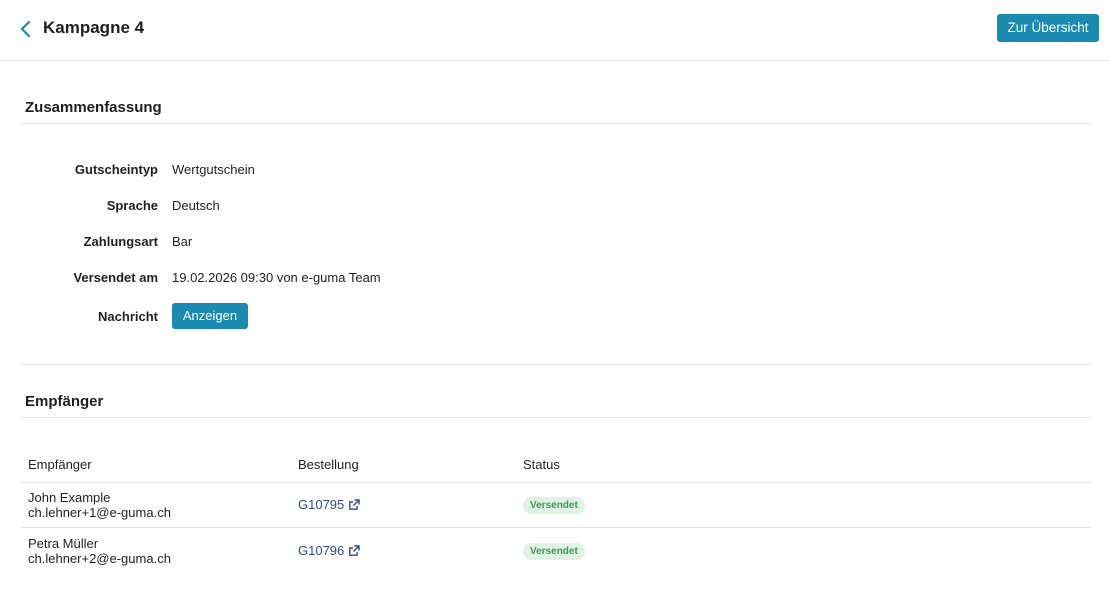 The image size is (1109, 594). Describe the element at coordinates (1048, 28) in the screenshot. I see `overview-button: Zur Übersicht` at that location.